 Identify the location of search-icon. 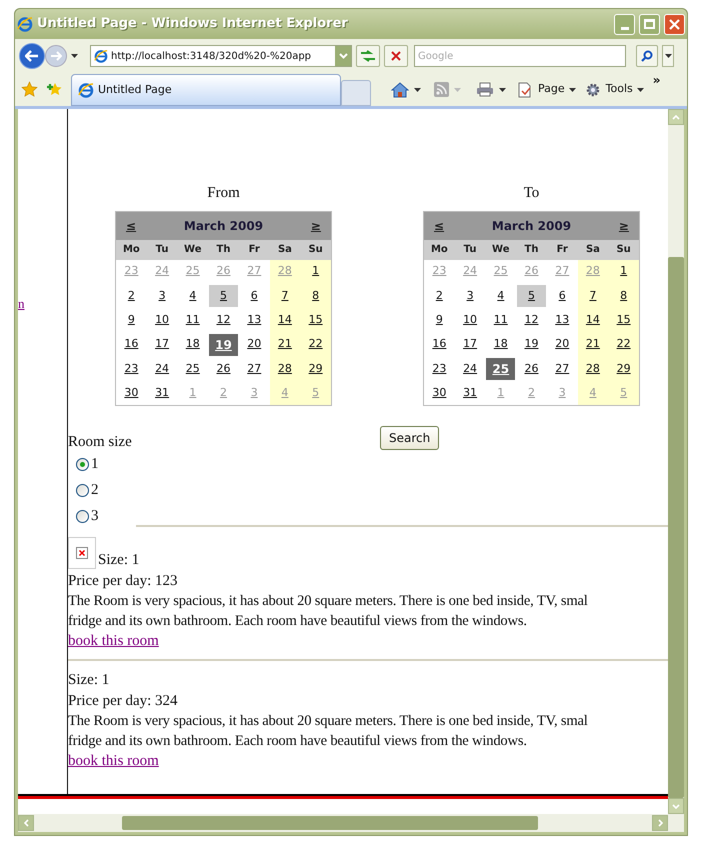
(647, 56).